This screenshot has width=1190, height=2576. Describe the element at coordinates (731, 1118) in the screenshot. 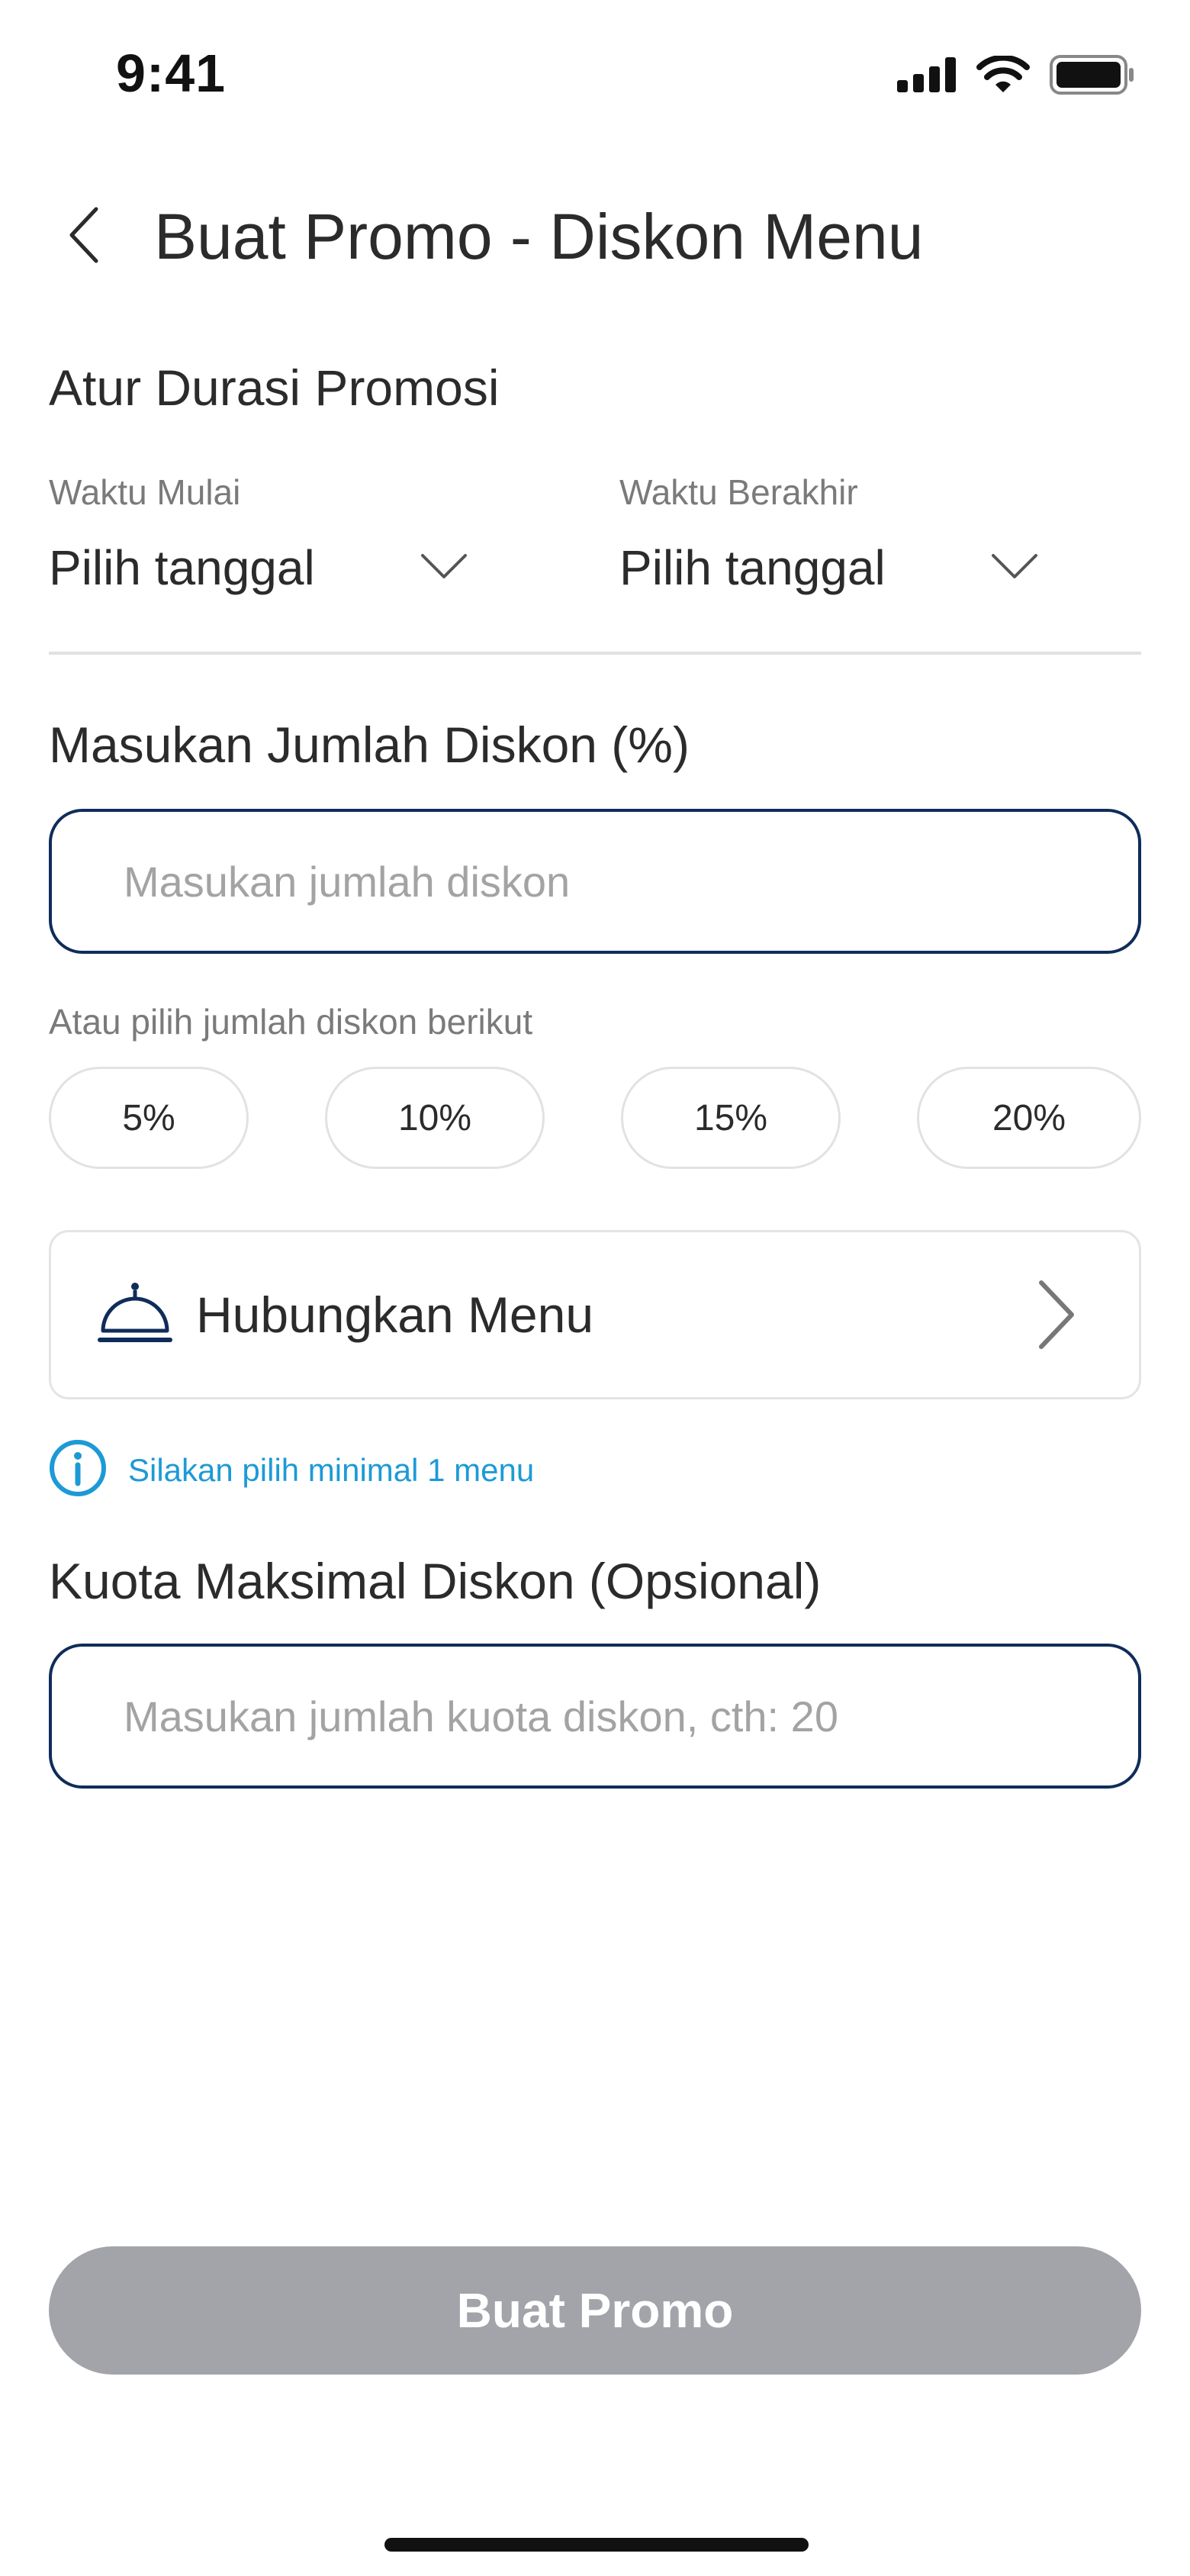

I see `discount-chip-15: 15%` at that location.